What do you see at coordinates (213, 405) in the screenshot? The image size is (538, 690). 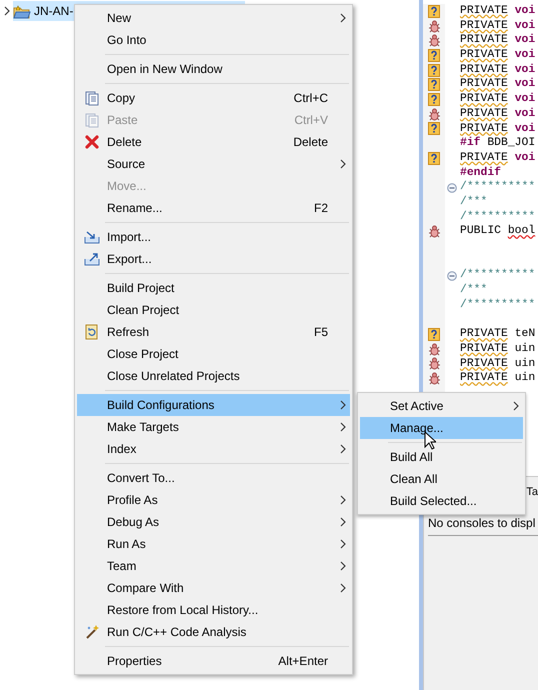 I see `menu-item: Build Configurations` at bounding box center [213, 405].